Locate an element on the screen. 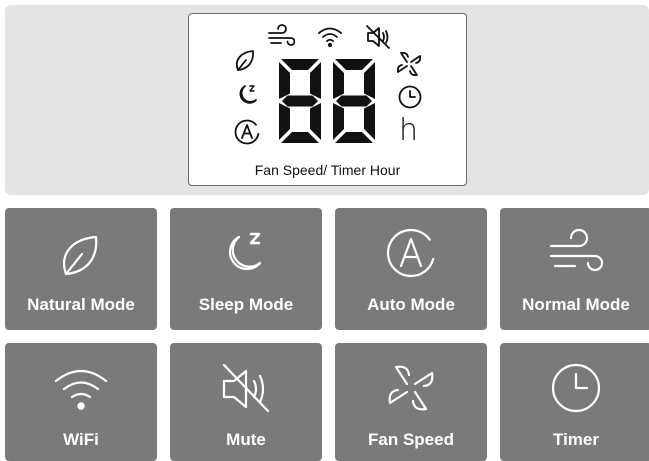  fan-speed-label: Fan Speed is located at coordinates (411, 439).